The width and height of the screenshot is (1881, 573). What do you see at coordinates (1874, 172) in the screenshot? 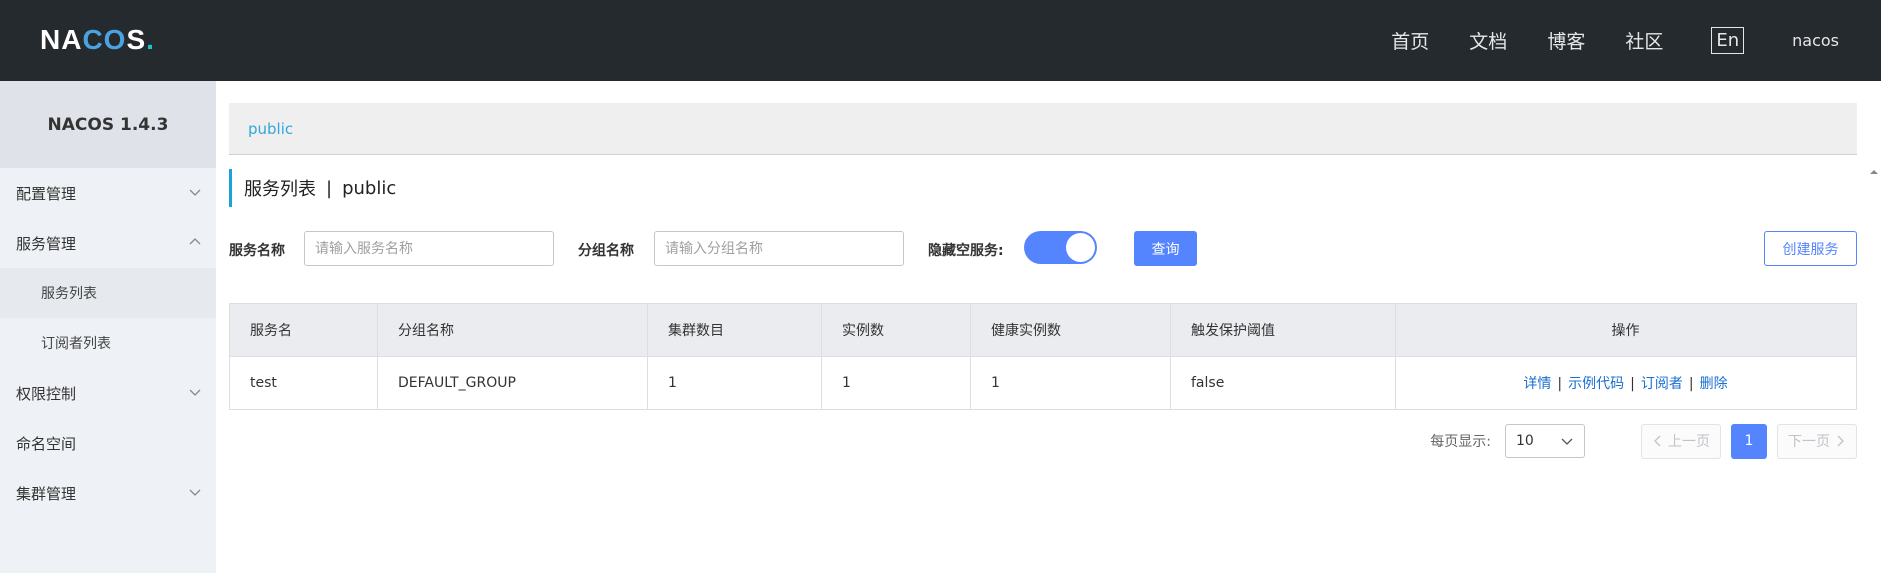
I see `scrollbar-up-arrow` at bounding box center [1874, 172].